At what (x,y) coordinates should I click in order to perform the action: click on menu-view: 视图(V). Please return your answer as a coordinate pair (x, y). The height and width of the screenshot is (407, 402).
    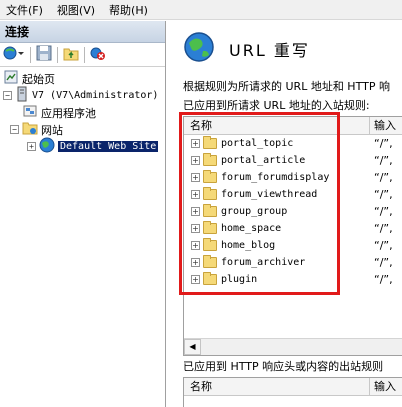
    Looking at the image, I should click on (76, 10).